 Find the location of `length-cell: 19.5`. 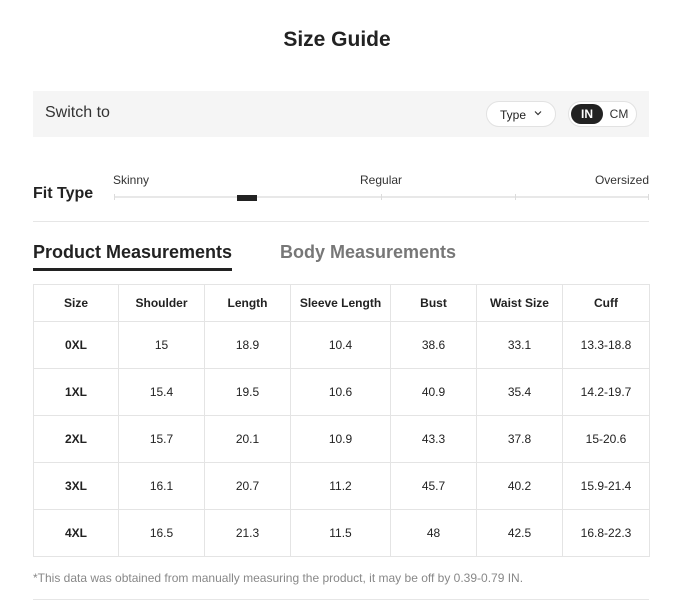

length-cell: 19.5 is located at coordinates (247, 392).